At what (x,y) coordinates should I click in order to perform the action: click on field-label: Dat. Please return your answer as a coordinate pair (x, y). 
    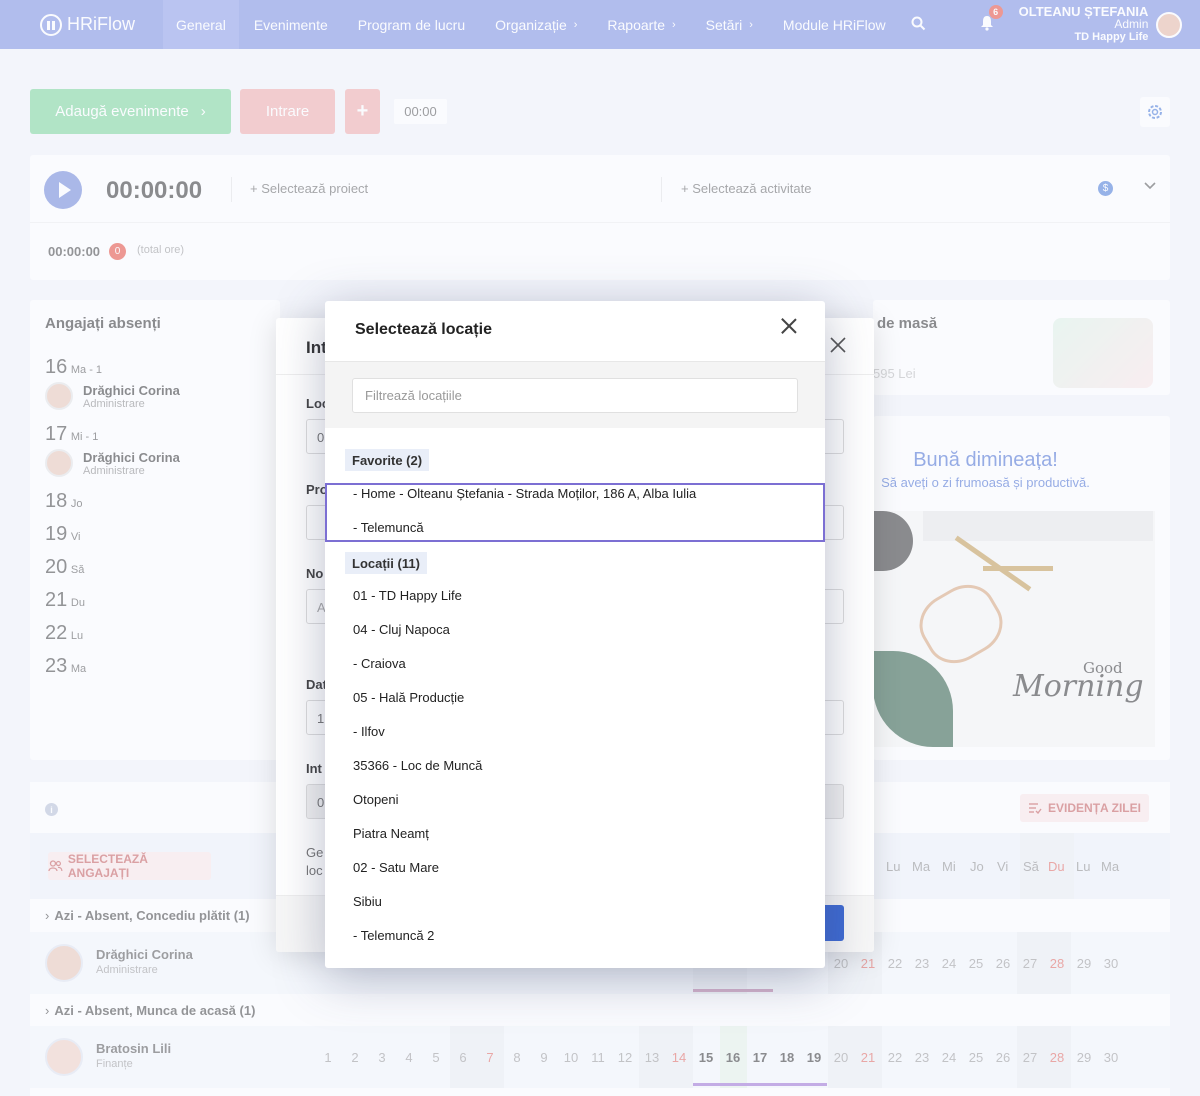
    Looking at the image, I should click on (316, 684).